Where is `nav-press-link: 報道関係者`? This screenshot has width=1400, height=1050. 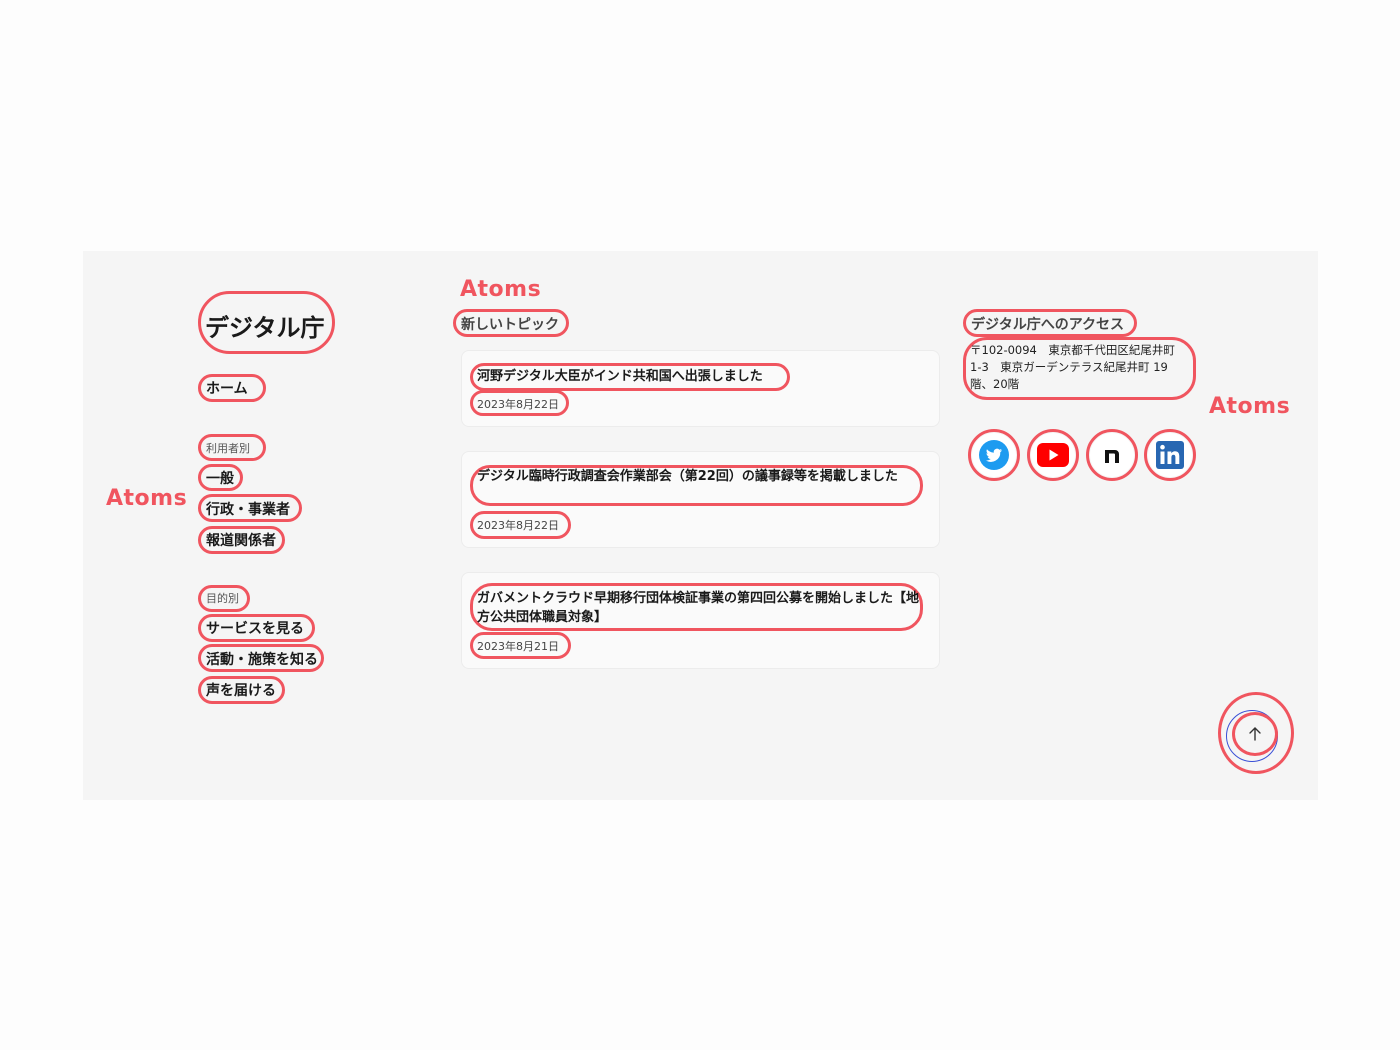 nav-press-link: 報道関係者 is located at coordinates (241, 540).